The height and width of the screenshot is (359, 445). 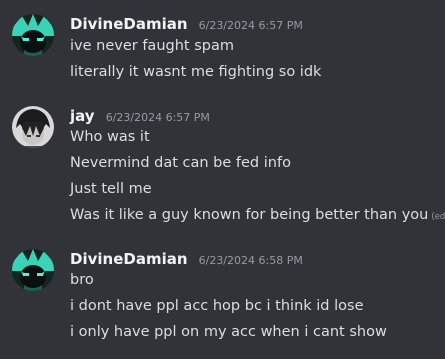 I want to click on author-name: jay, so click(x=82, y=116).